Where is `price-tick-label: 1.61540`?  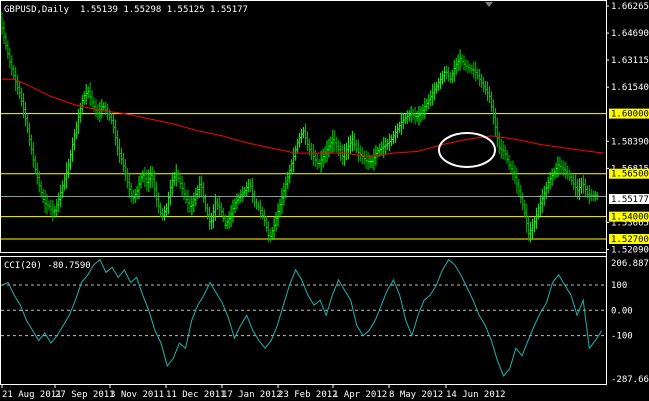
price-tick-label: 1.61540 is located at coordinates (630, 88).